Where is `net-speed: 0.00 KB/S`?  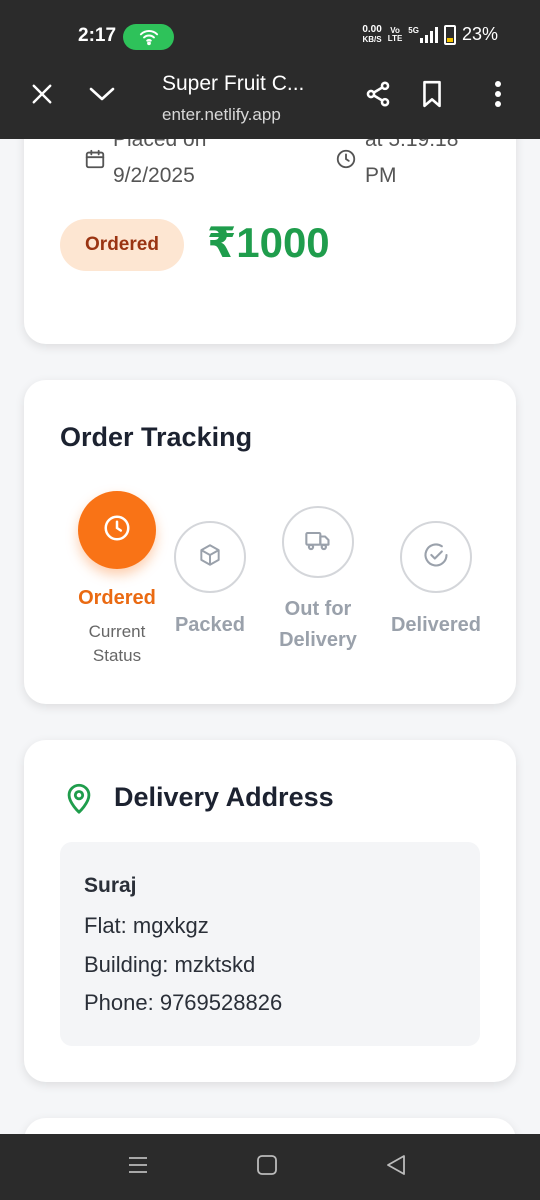 net-speed: 0.00 KB/S is located at coordinates (372, 34).